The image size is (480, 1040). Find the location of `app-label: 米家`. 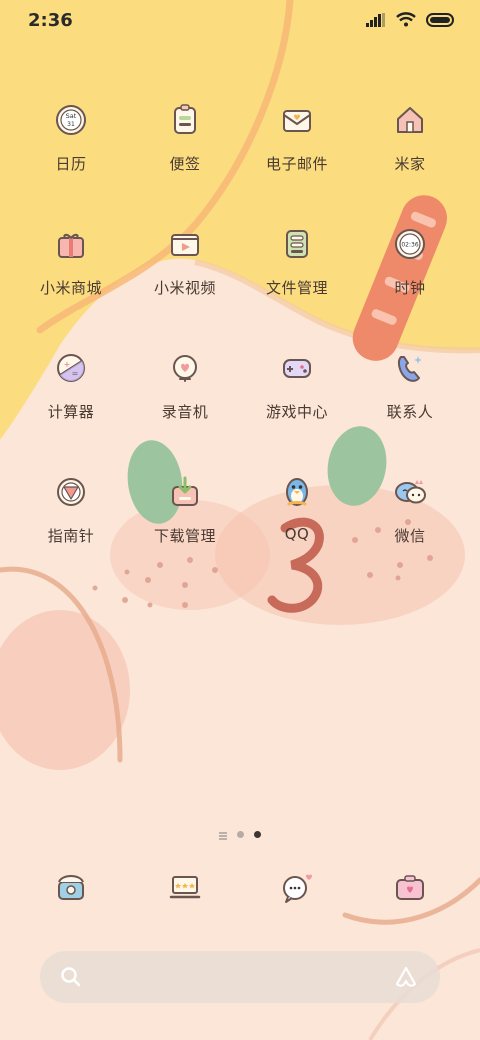

app-label: 米家 is located at coordinates (410, 164).